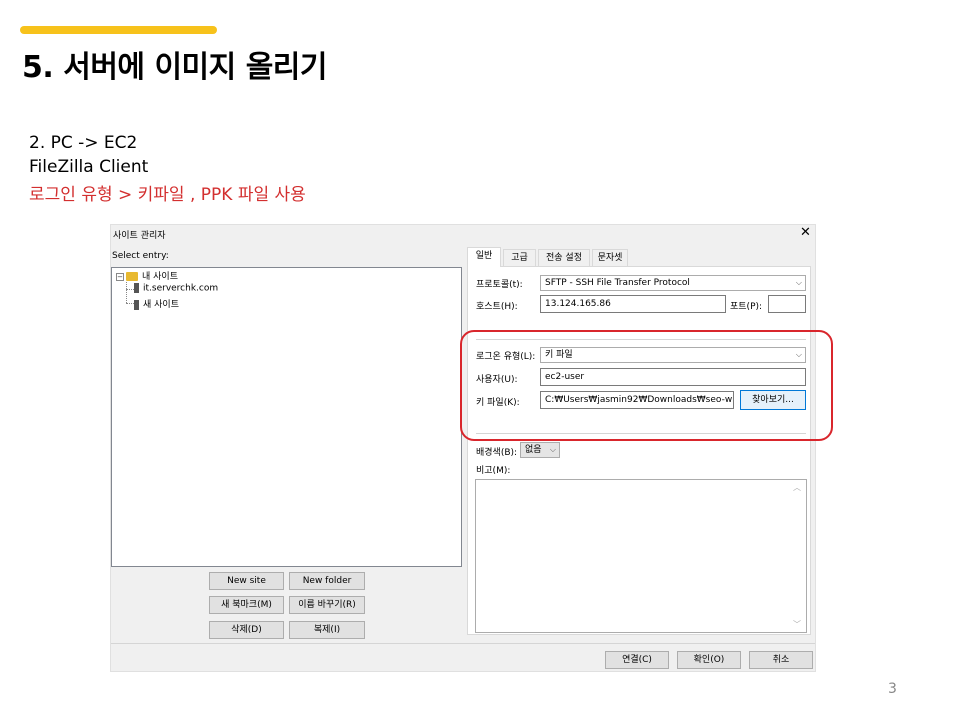 The width and height of the screenshot is (960, 720). Describe the element at coordinates (781, 660) in the screenshot. I see `cancel-button: 취소` at that location.